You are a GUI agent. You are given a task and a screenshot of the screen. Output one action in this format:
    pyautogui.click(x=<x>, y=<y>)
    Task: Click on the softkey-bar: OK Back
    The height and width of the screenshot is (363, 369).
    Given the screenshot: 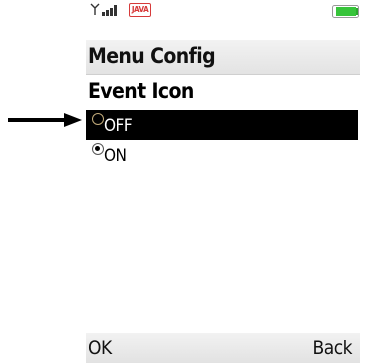 What is the action you would take?
    pyautogui.click(x=223, y=348)
    